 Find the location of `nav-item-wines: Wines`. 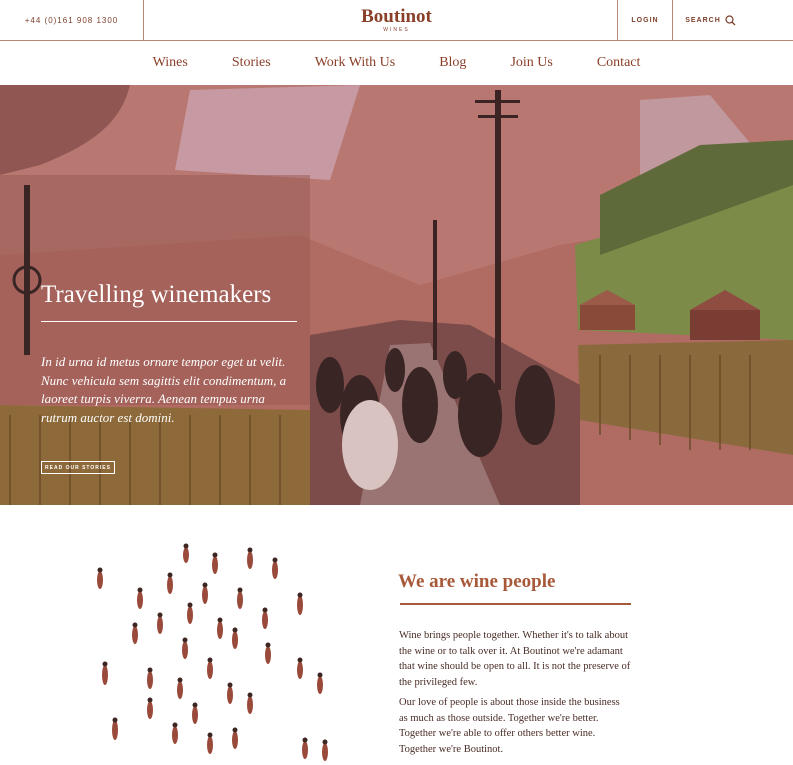

nav-item-wines: Wines is located at coordinates (170, 63).